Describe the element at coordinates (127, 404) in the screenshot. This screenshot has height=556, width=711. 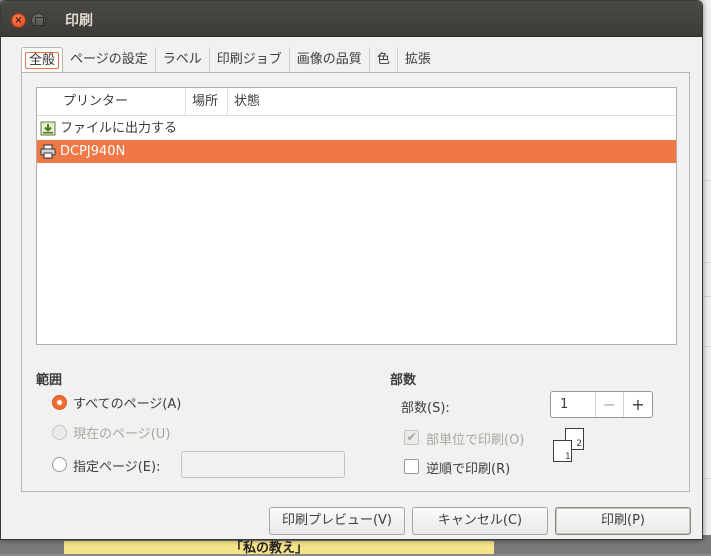
I see `all-pages-label: すべてのページ(A)` at that location.